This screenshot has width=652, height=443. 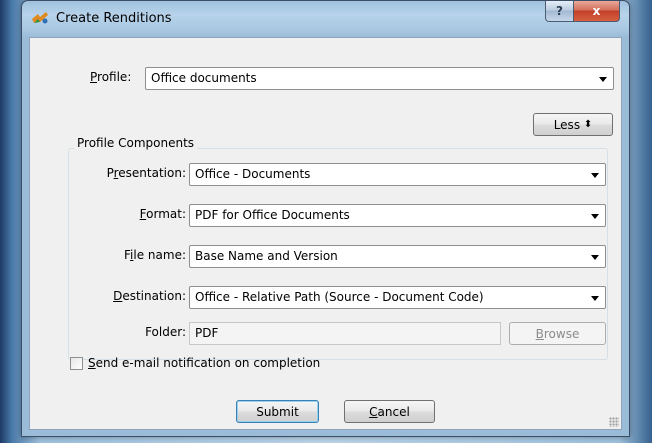 I want to click on presentation-label: Presentation:, so click(x=146, y=173).